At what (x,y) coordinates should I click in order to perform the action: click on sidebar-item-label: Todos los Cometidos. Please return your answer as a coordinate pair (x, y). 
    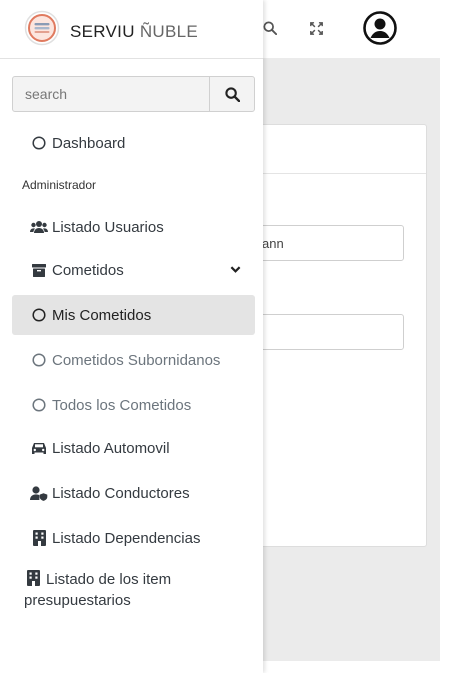
    Looking at the image, I should click on (122, 405).